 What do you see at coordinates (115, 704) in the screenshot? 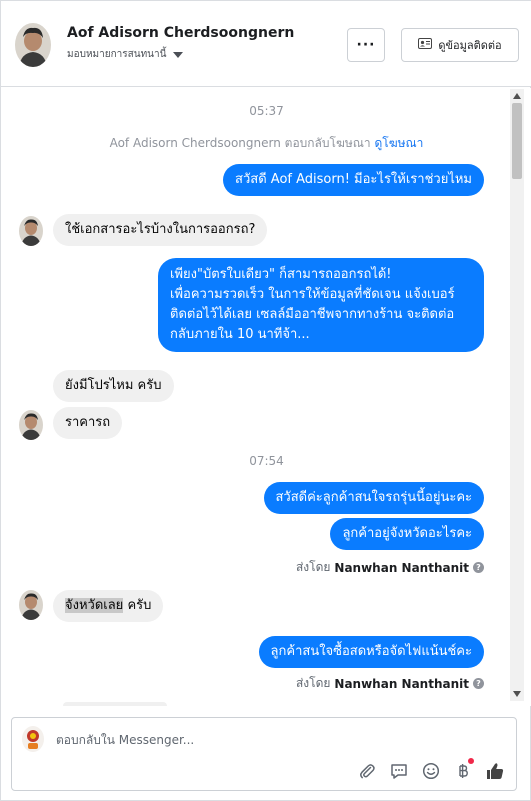
I see `partial-message` at bounding box center [115, 704].